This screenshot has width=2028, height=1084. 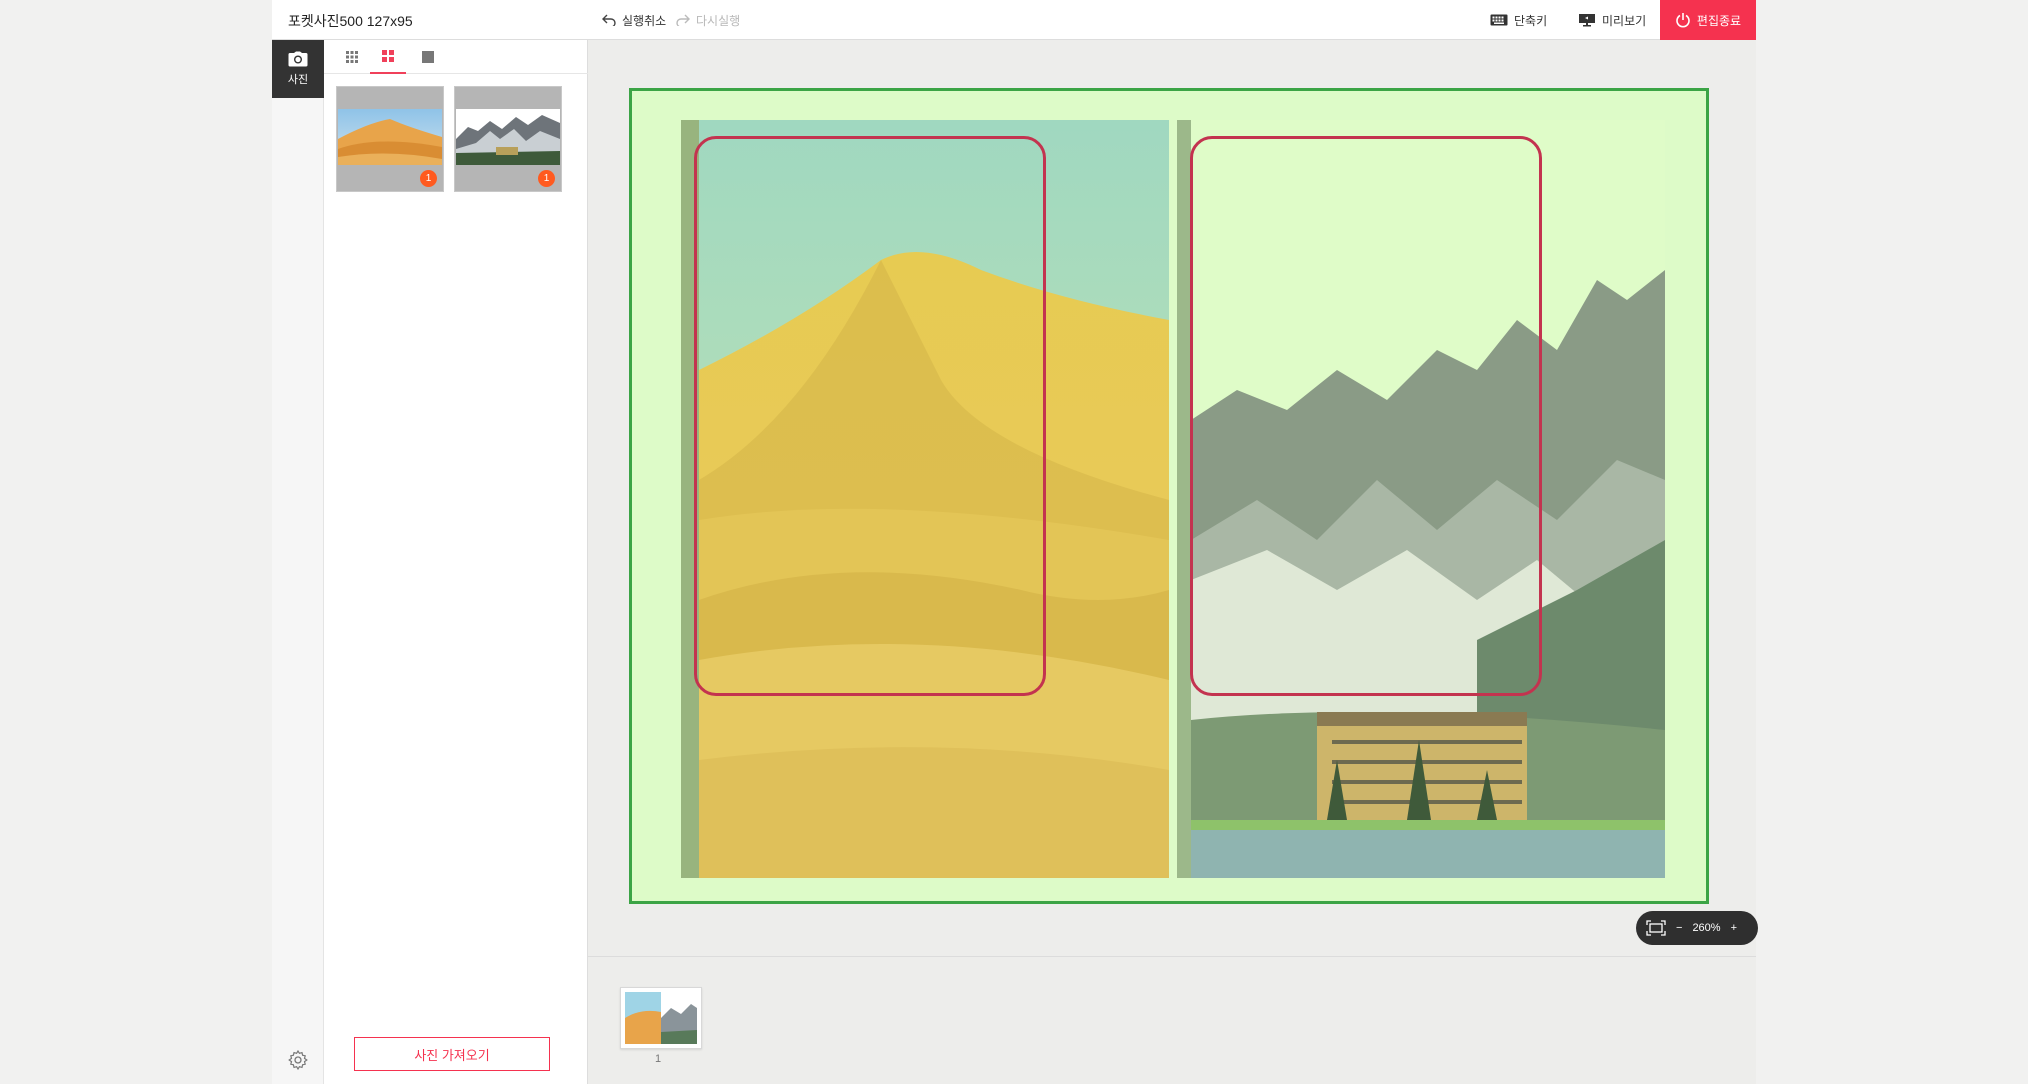 I want to click on camera-icon, so click(x=298, y=59).